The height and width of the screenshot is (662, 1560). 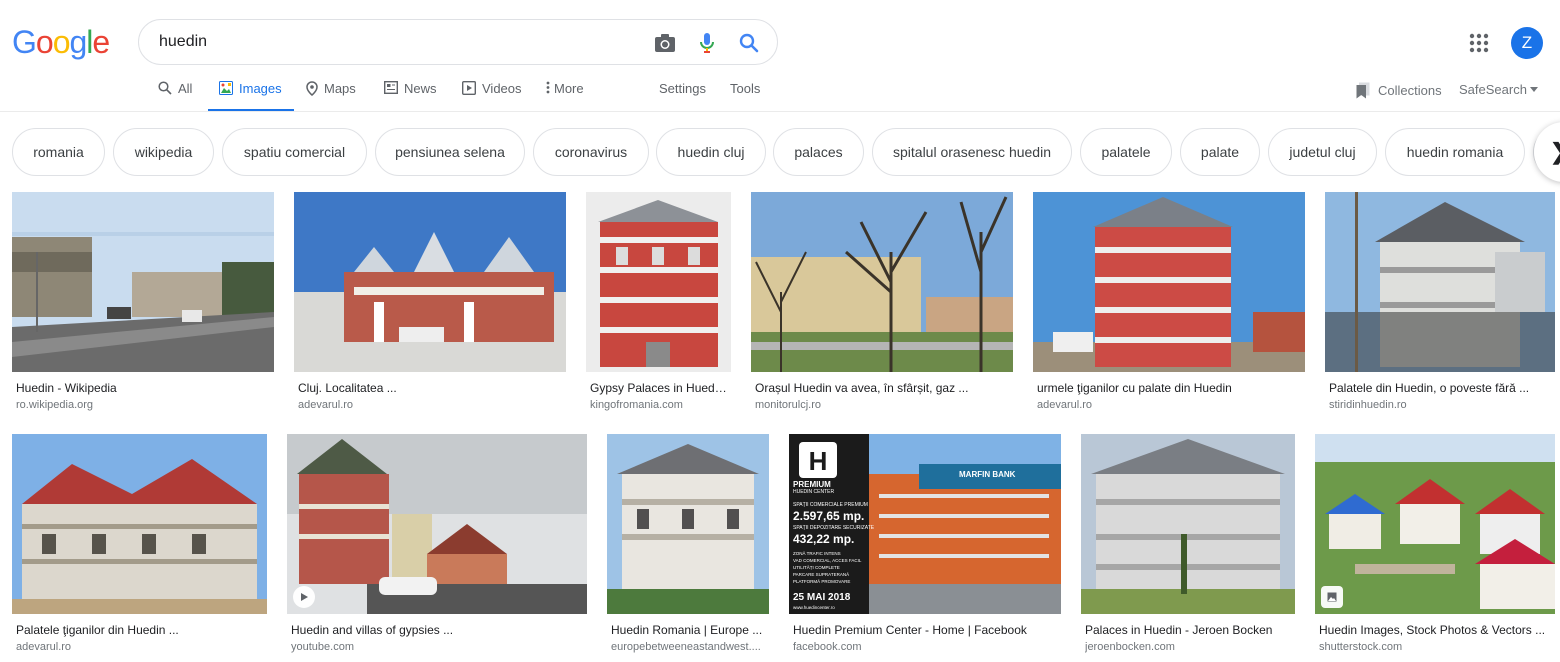 I want to click on tab-maps: Maps, so click(x=331, y=94).